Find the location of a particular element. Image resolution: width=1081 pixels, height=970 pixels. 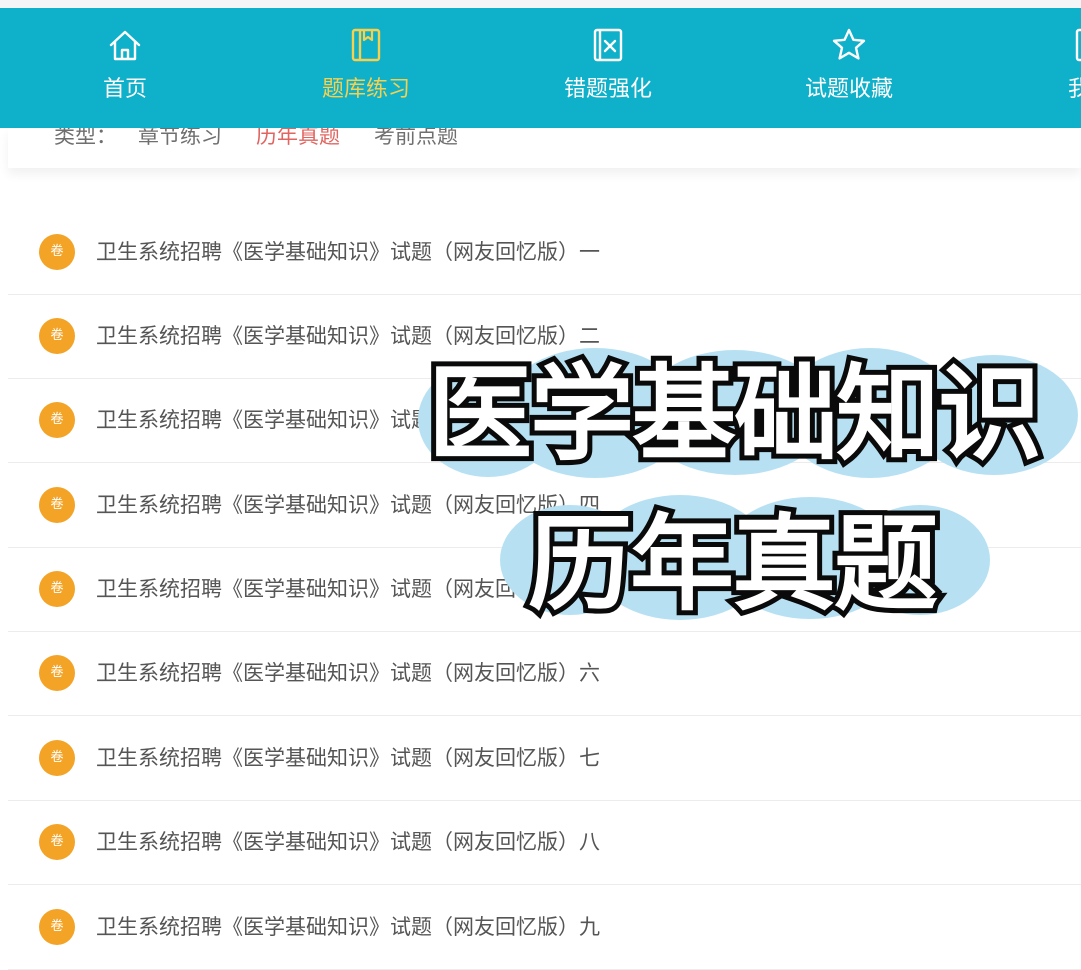

list-item-title: 卫生系统招聘《医学基础知识》试题（网友回忆版）四 is located at coordinates (348, 505).